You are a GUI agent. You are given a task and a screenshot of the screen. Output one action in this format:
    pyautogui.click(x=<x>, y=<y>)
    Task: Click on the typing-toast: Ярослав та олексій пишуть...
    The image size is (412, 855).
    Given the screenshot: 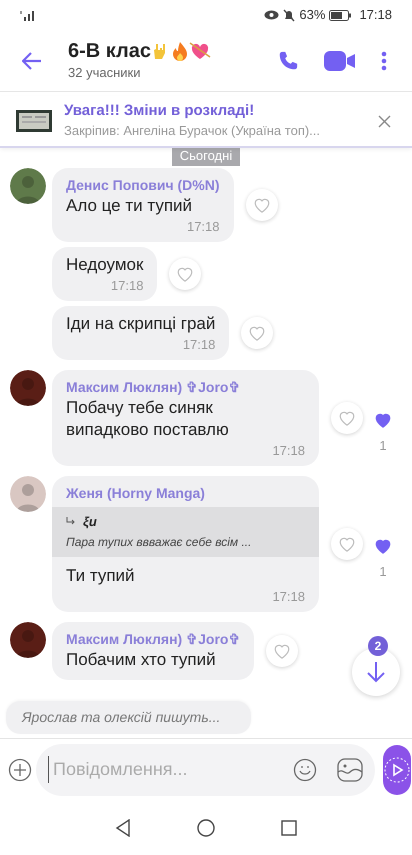 What is the action you would take?
    pyautogui.click(x=128, y=717)
    